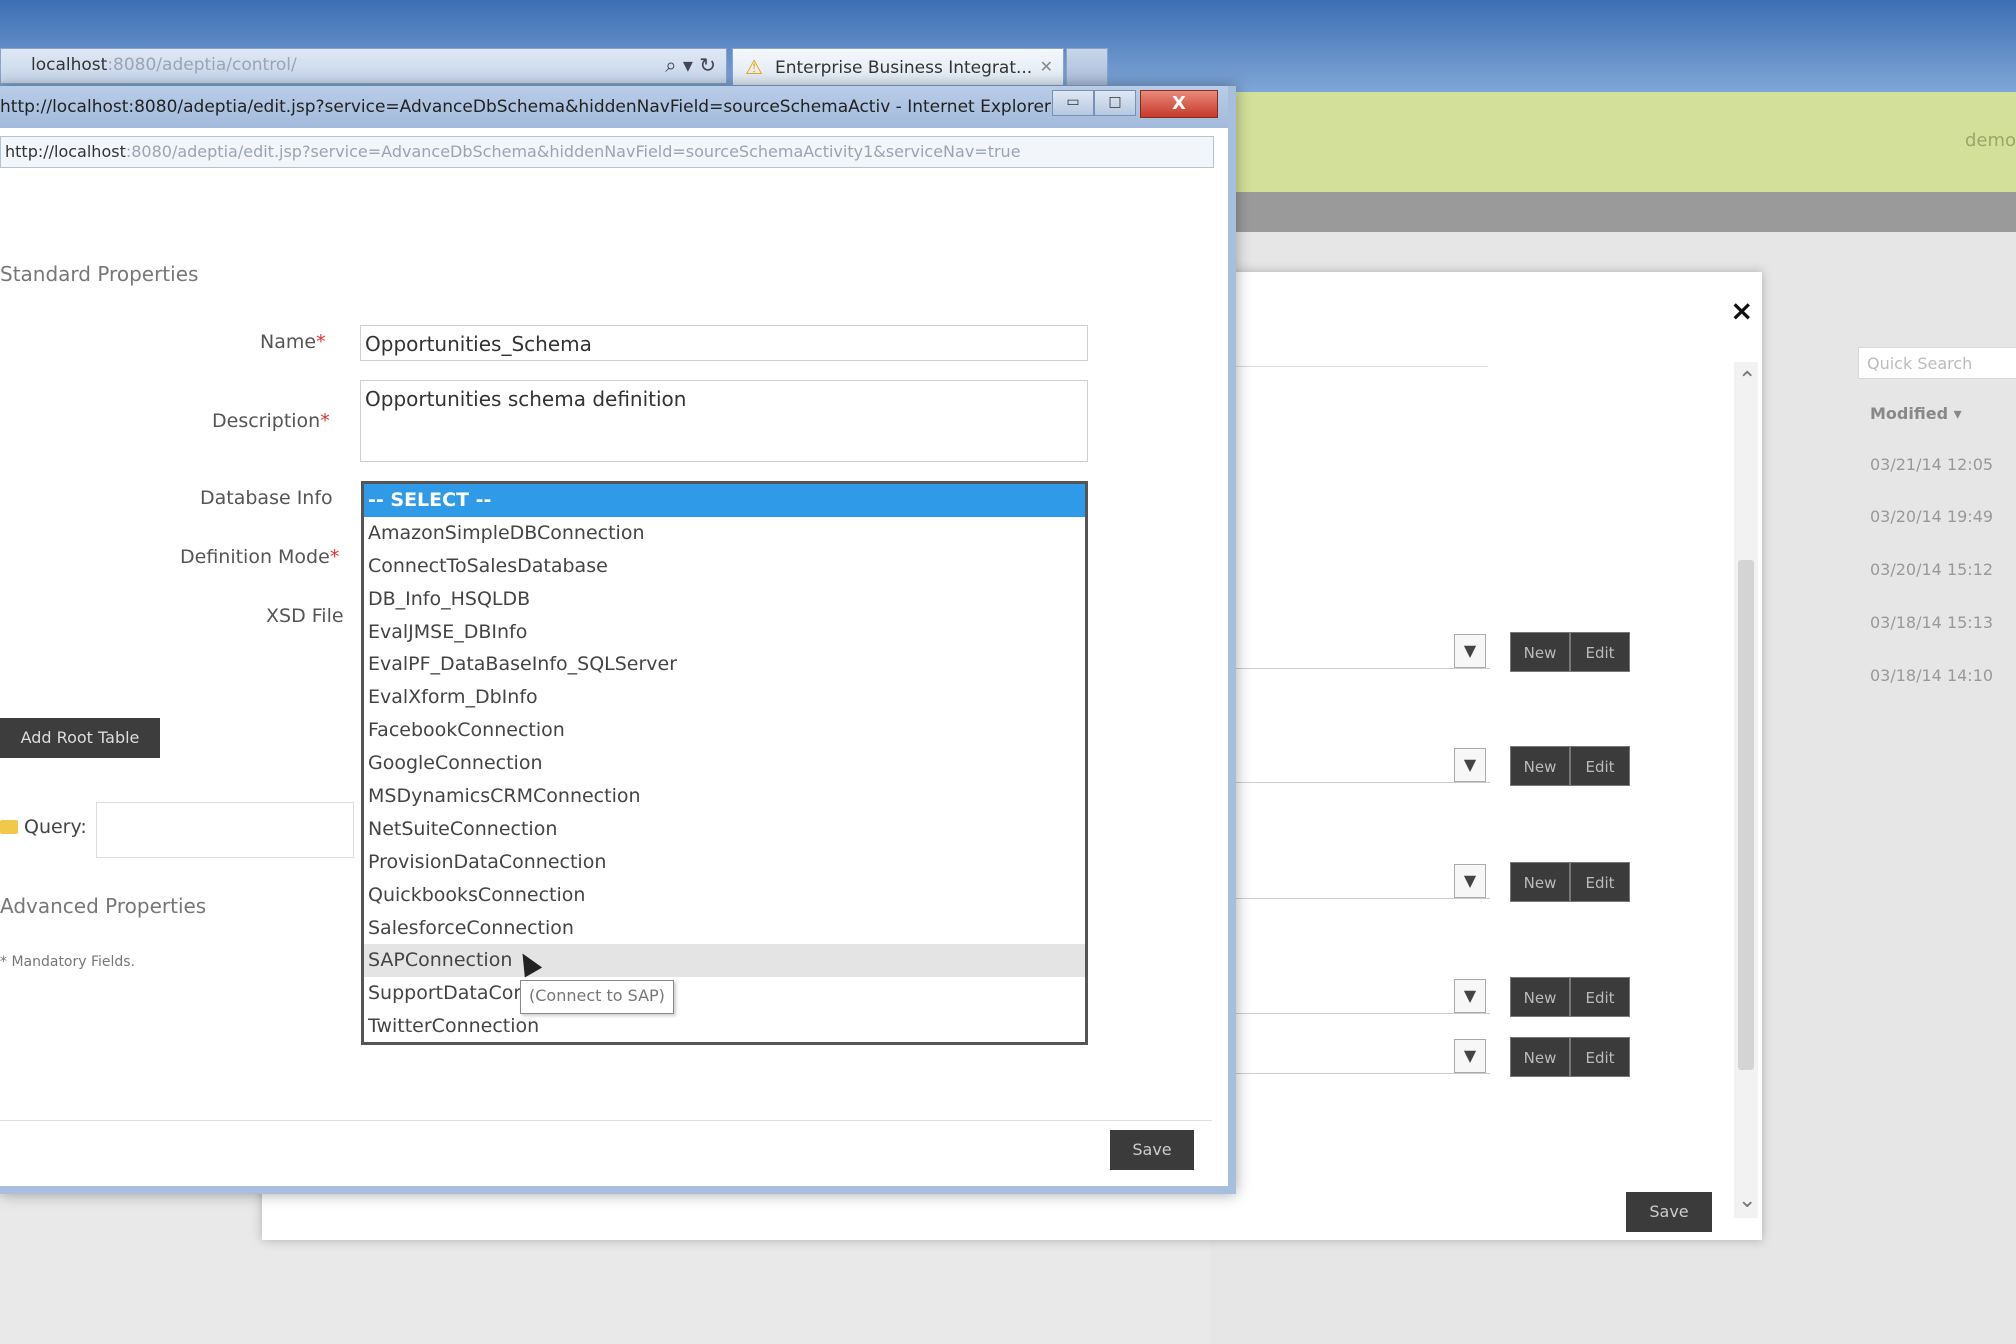 This screenshot has width=2016, height=1344. What do you see at coordinates (1741, 310) in the screenshot?
I see `close-icon: ×` at bounding box center [1741, 310].